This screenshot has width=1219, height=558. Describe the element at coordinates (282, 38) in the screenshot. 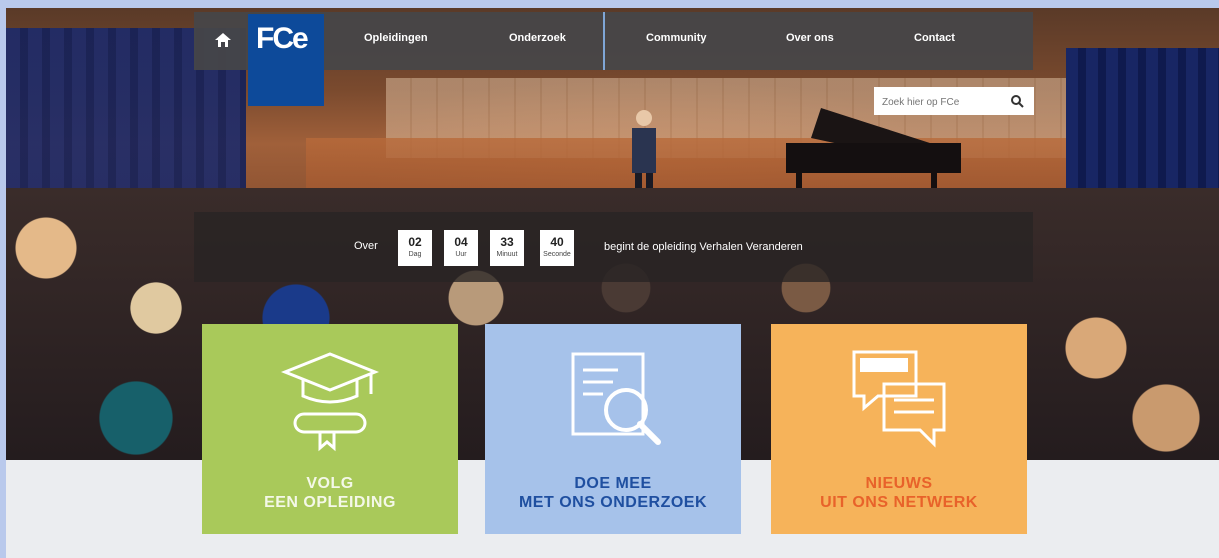

I see `logo-text: FCe` at that location.